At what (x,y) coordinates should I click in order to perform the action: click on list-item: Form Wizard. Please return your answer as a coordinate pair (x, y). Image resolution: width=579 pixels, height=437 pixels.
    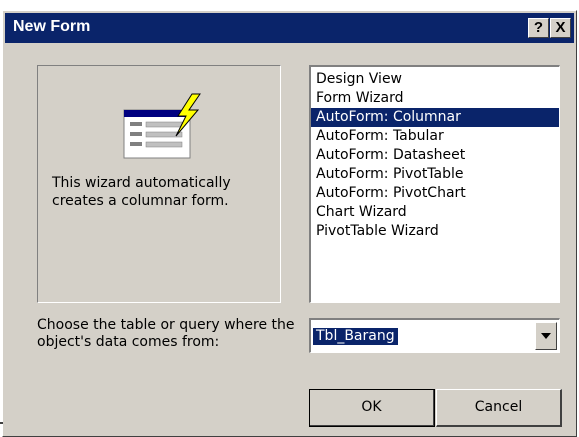
    Looking at the image, I should click on (435, 98).